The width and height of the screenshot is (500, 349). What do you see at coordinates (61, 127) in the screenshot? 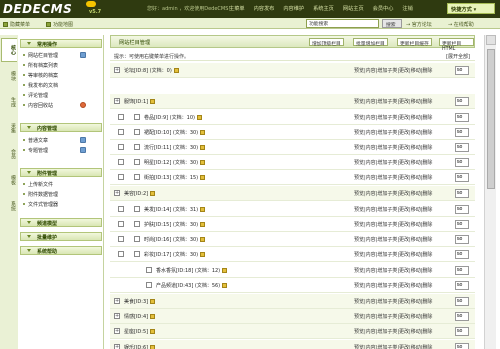
I see `menu-section-content: 内容管理` at bounding box center [61, 127].